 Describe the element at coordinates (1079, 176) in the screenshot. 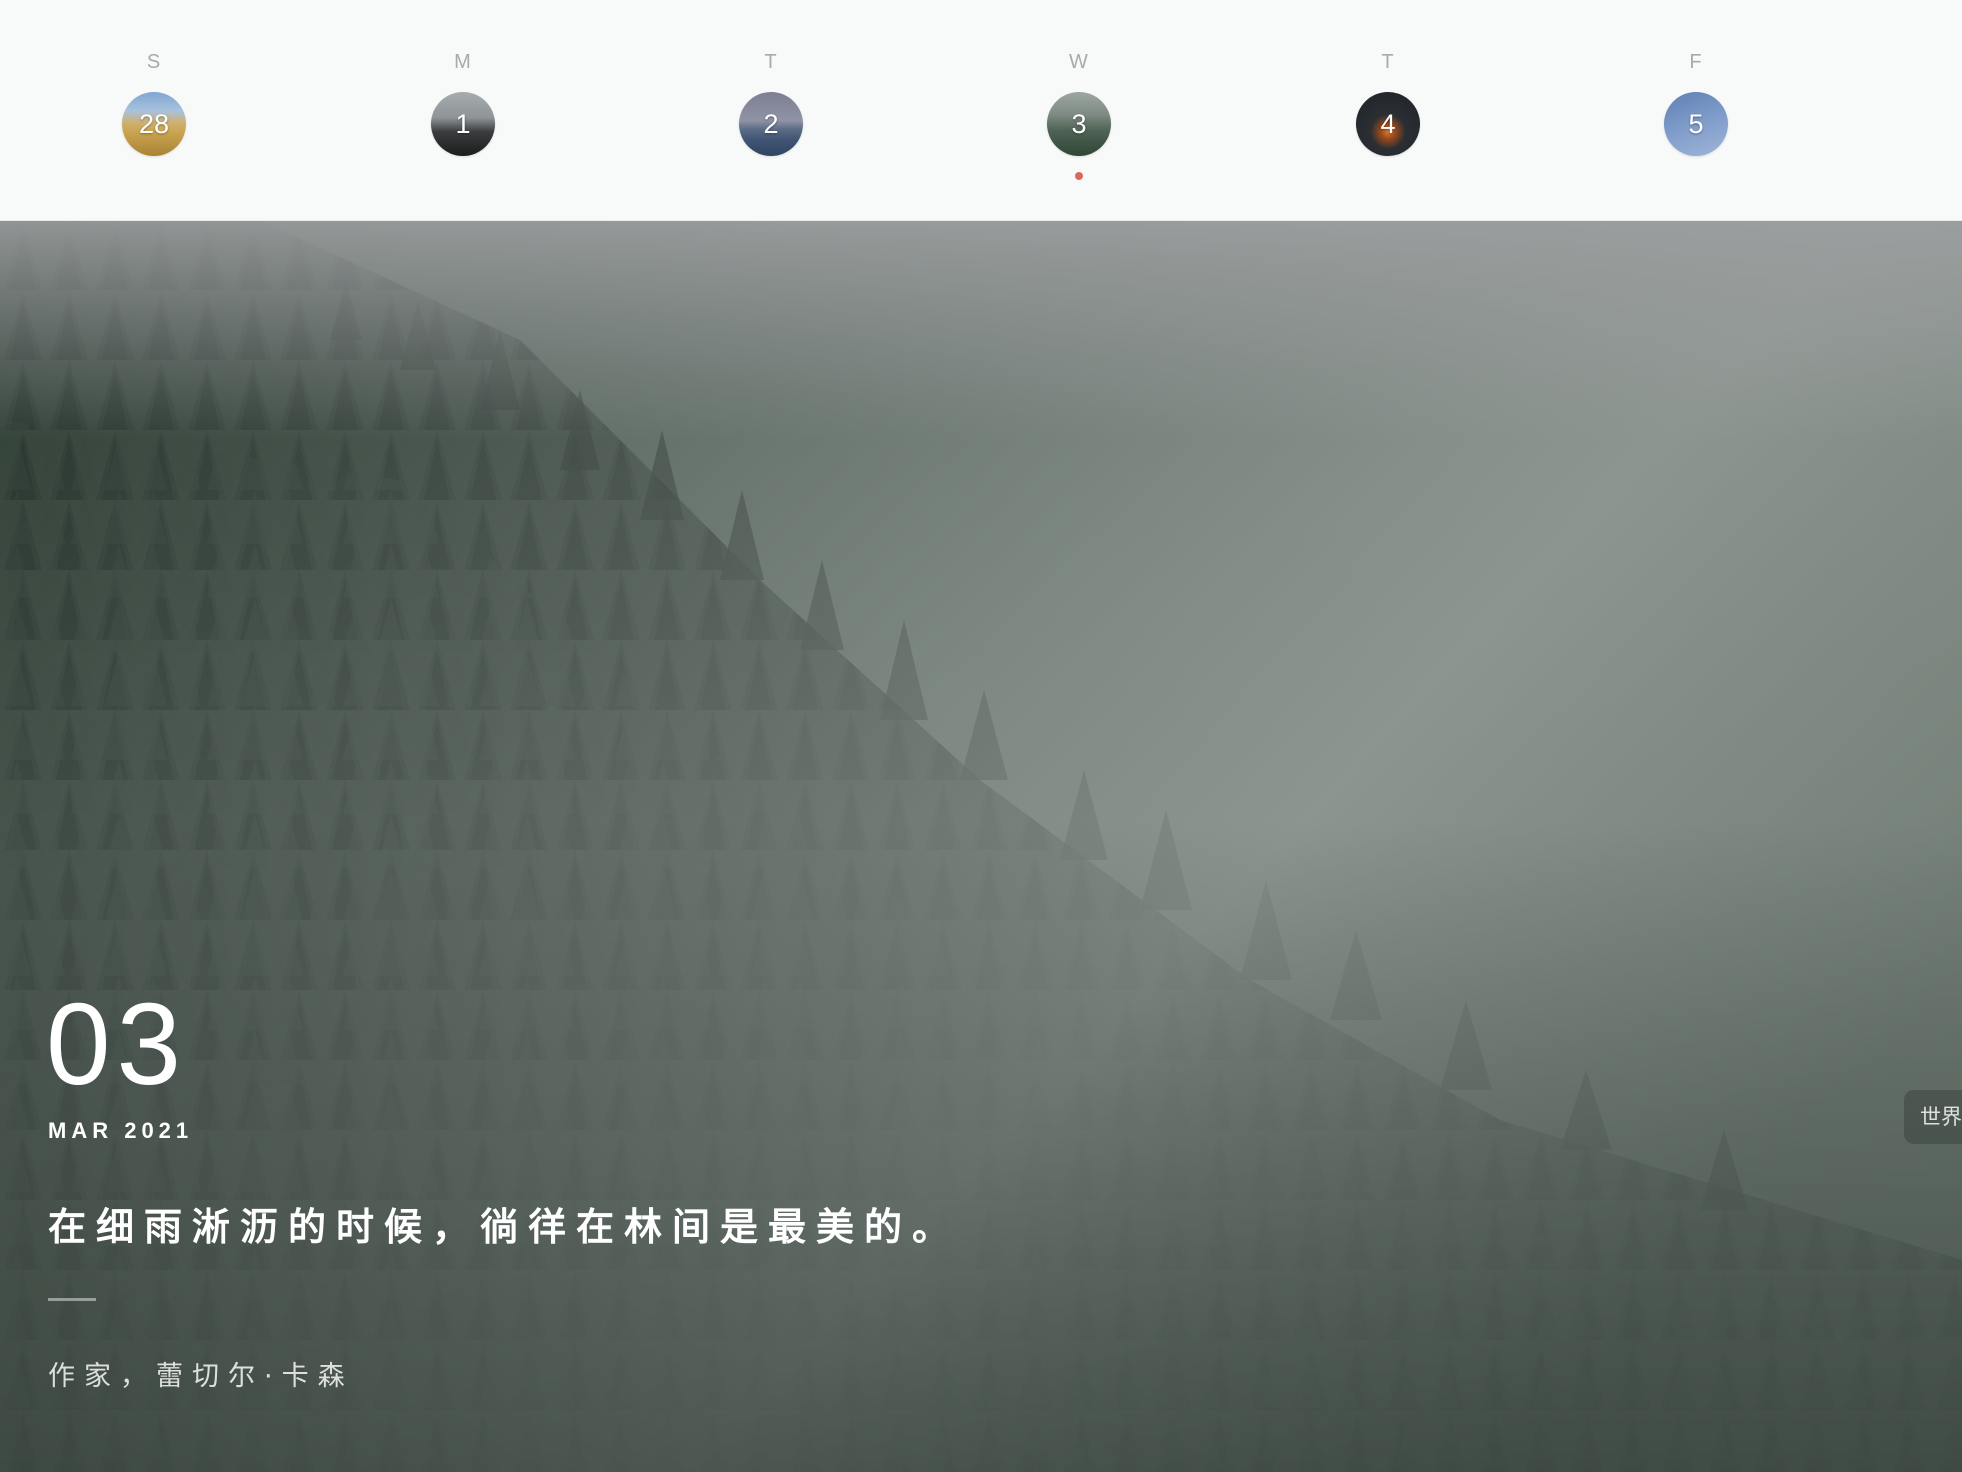

I see `selected-day-indicator` at that location.